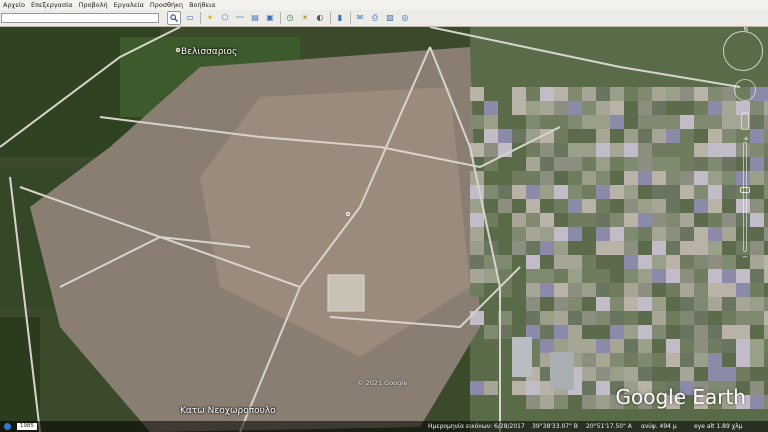 The width and height of the screenshot is (768, 432). I want to click on search-input, so click(80, 18).